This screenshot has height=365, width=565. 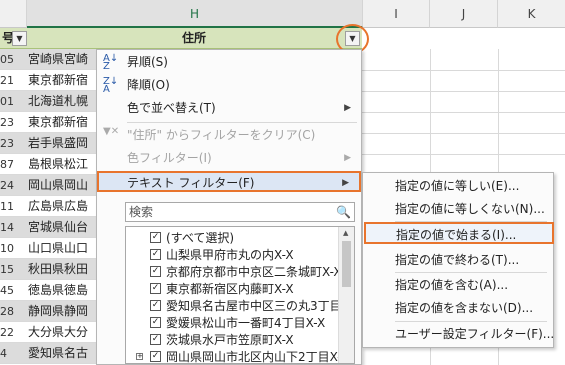 What do you see at coordinates (12, 206) in the screenshot?
I see `row-number-cell: 11` at bounding box center [12, 206].